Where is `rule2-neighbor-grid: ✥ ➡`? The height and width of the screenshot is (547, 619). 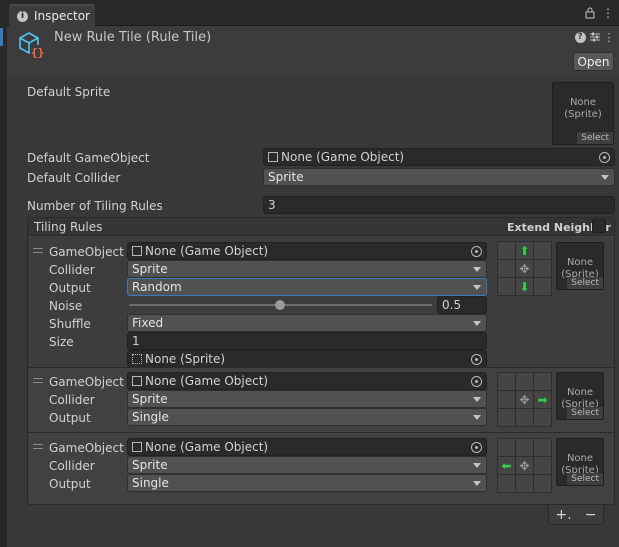 rule2-neighbor-grid: ✥ ➡ is located at coordinates (524, 399).